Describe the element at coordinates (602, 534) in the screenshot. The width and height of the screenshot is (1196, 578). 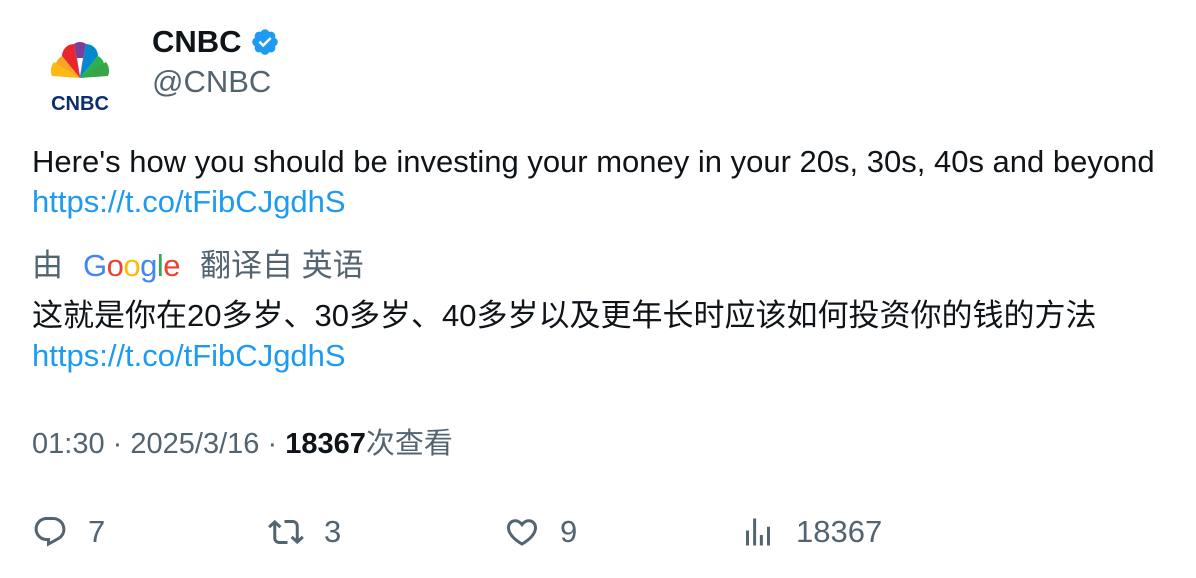
I see `action-bar: 7 3 9 18367` at that location.